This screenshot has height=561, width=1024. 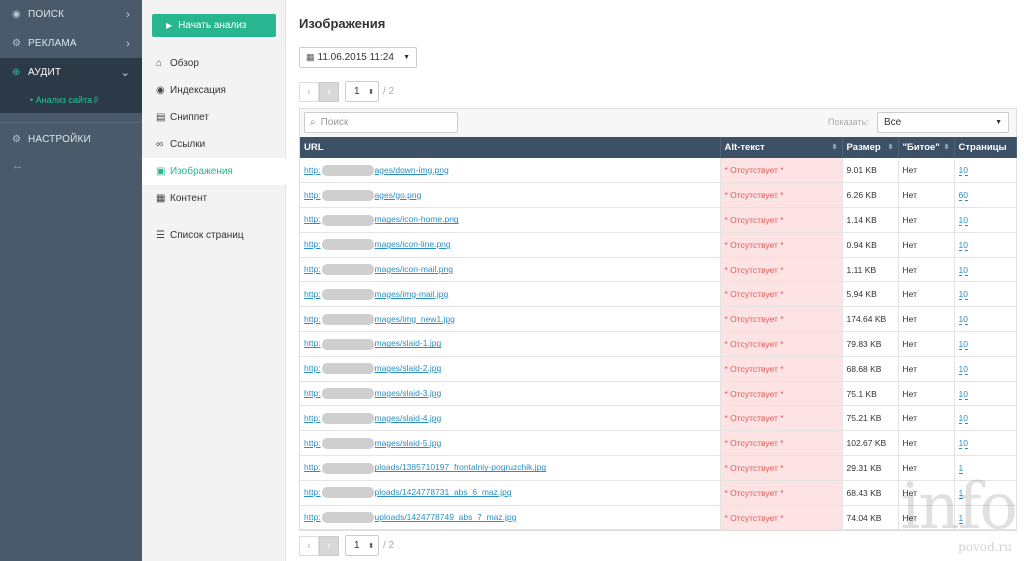 I want to click on nav-item-audit: ⊕ АУДИТ ⌄, so click(x=71, y=72).